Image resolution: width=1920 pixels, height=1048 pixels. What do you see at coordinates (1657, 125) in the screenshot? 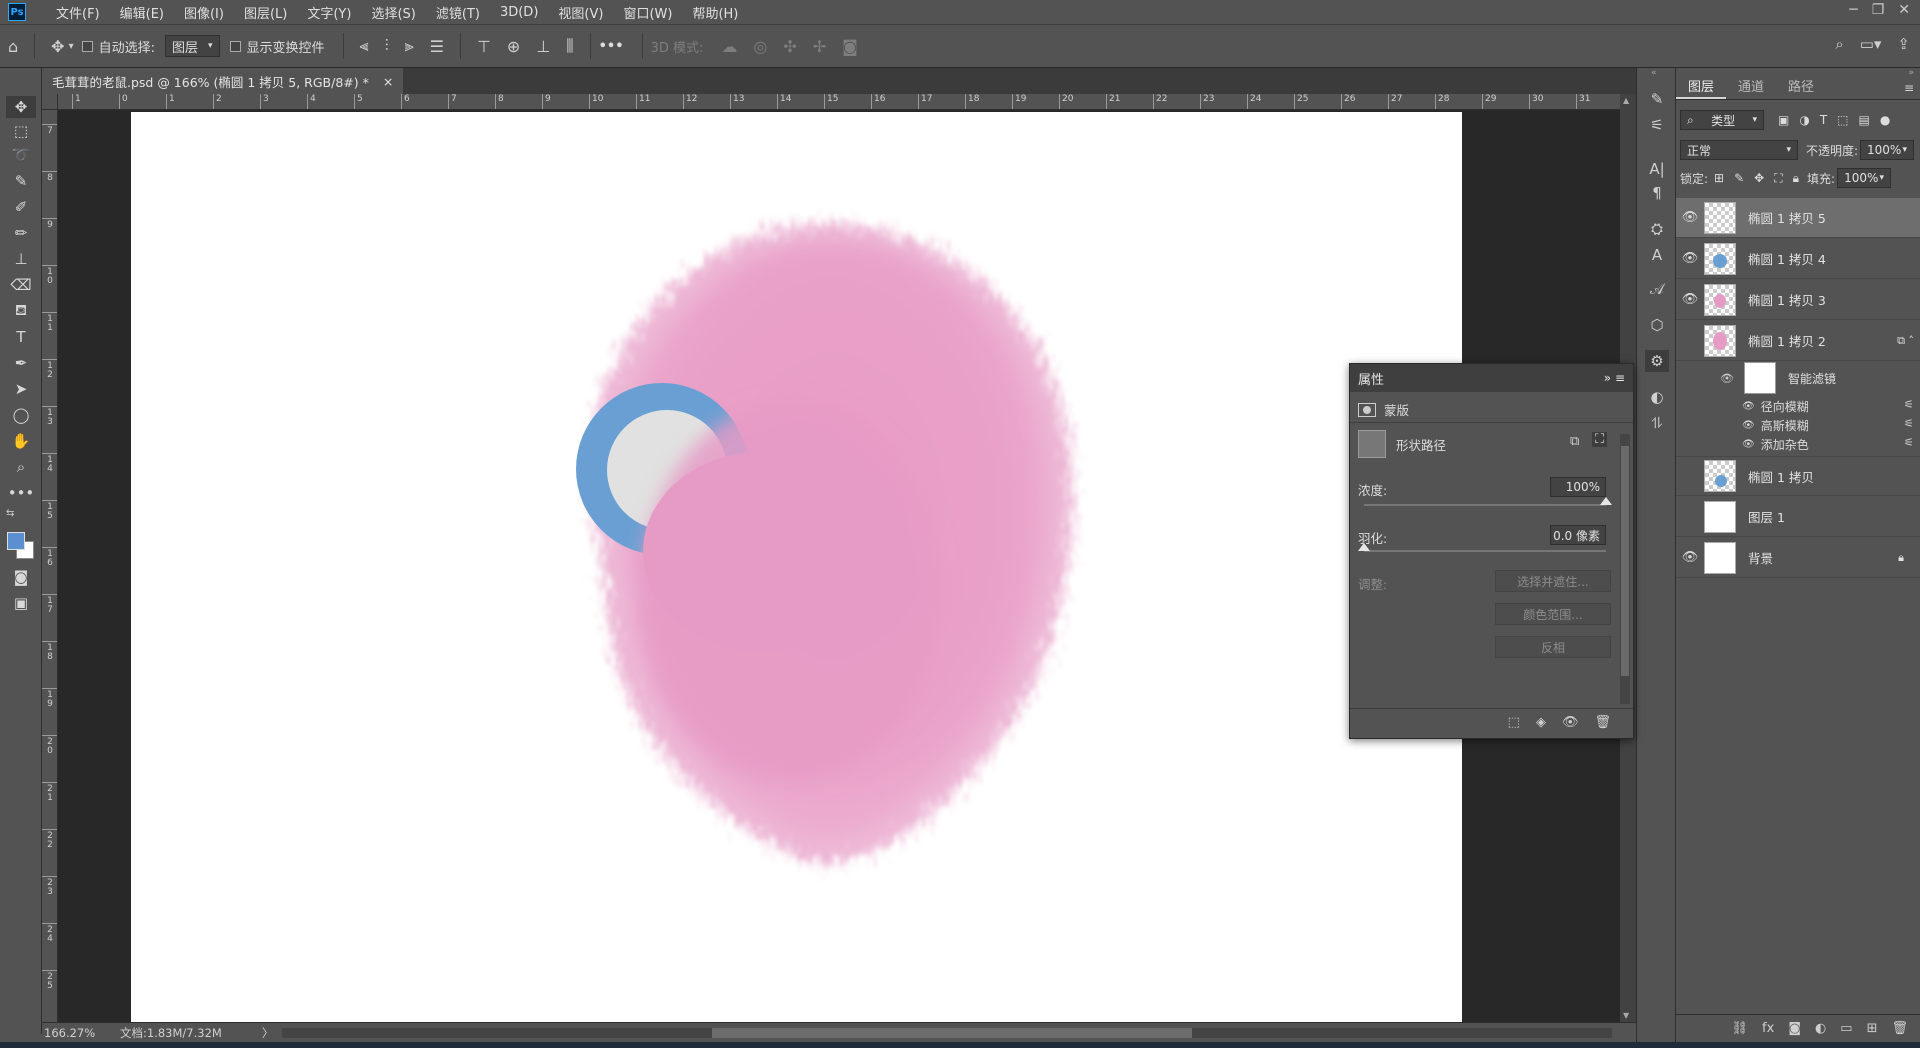
I see `brush-settings-icon: ⚟` at bounding box center [1657, 125].